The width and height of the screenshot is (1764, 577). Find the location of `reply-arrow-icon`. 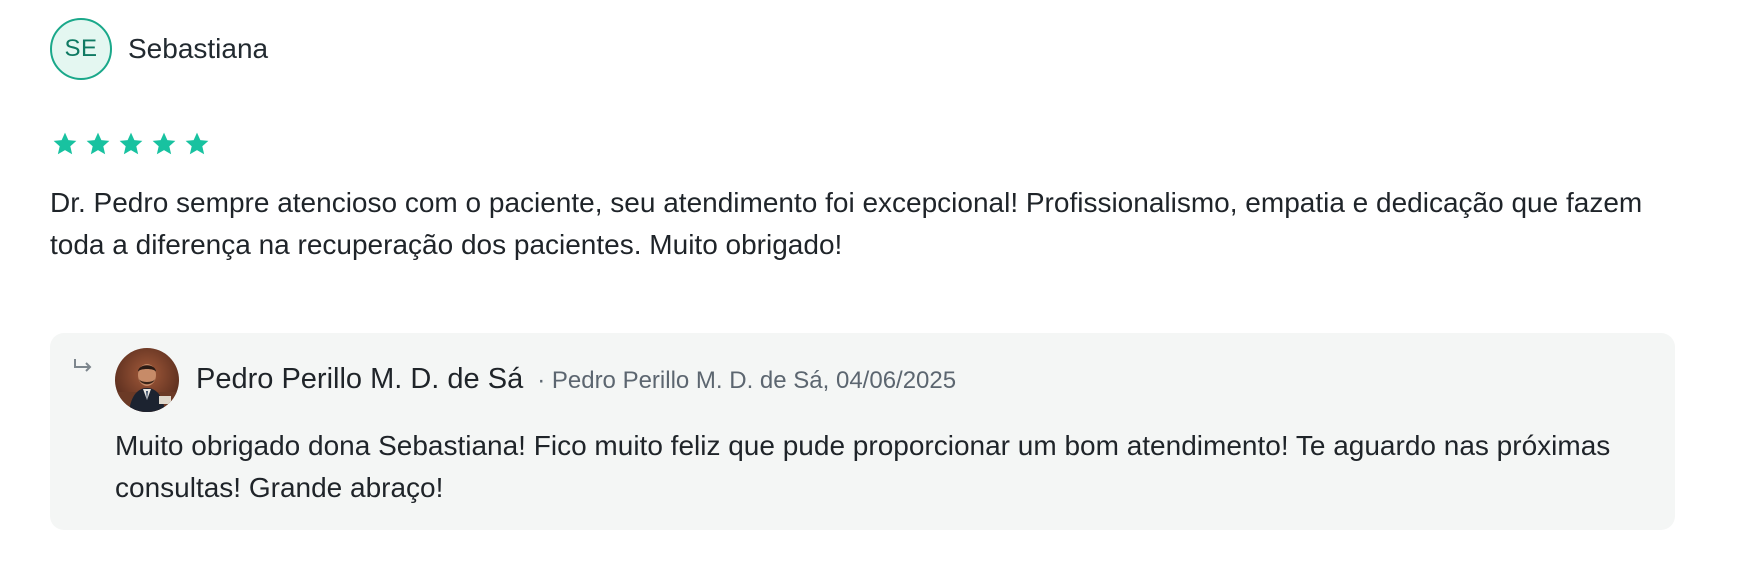

reply-arrow-icon is located at coordinates (83, 365).